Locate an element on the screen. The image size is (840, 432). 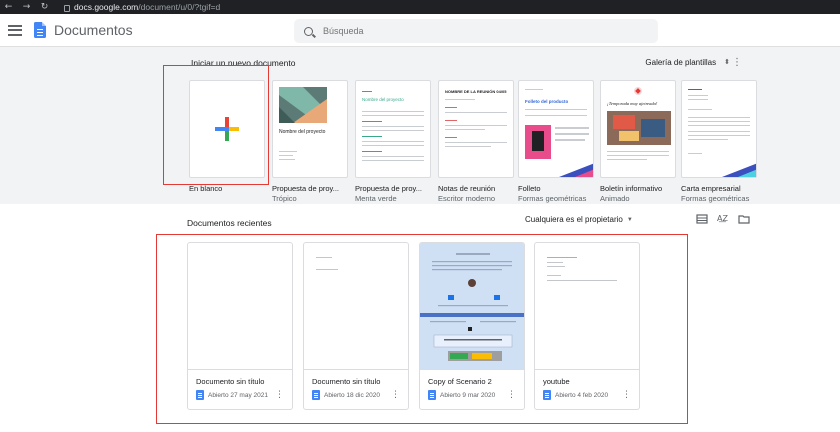
address-bar: docs.google.com/document/u/0/?tgif=d is located at coordinates (142, 7).